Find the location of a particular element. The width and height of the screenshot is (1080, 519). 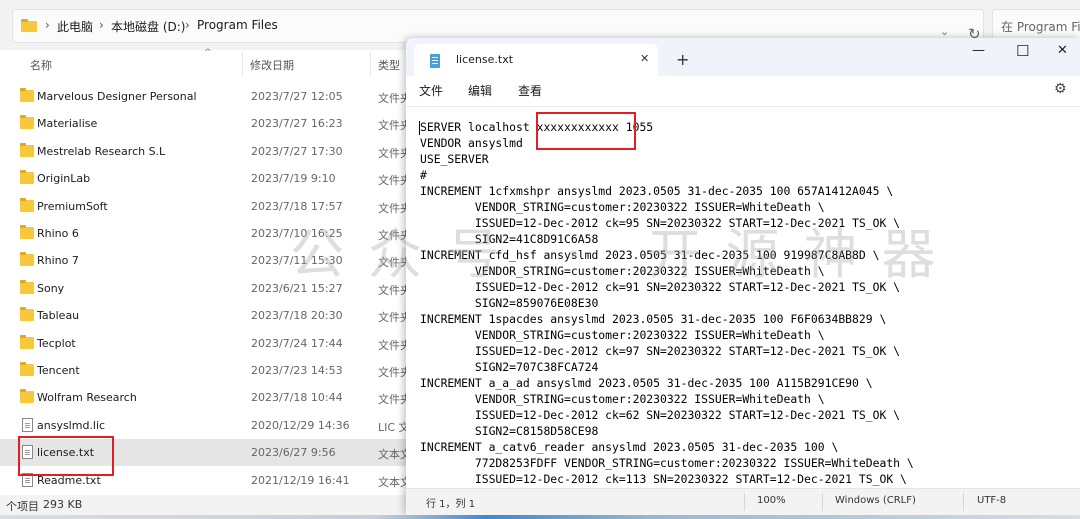

item-date: 2023/7/27 16:23 is located at coordinates (297, 124).